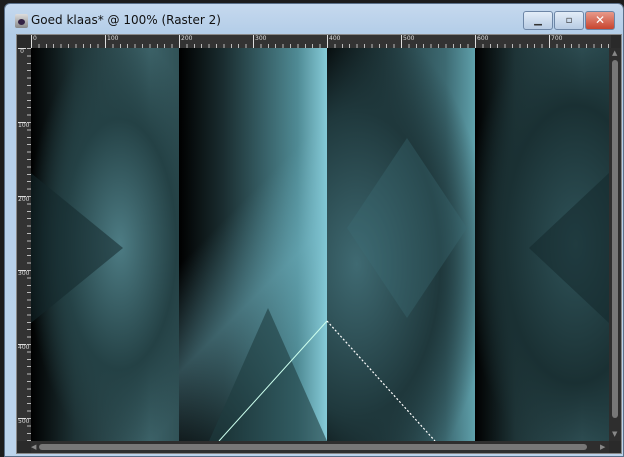 Image resolution: width=624 pixels, height=457 pixels. Describe the element at coordinates (481, 41) in the screenshot. I see `ruler-label: 600` at that location.